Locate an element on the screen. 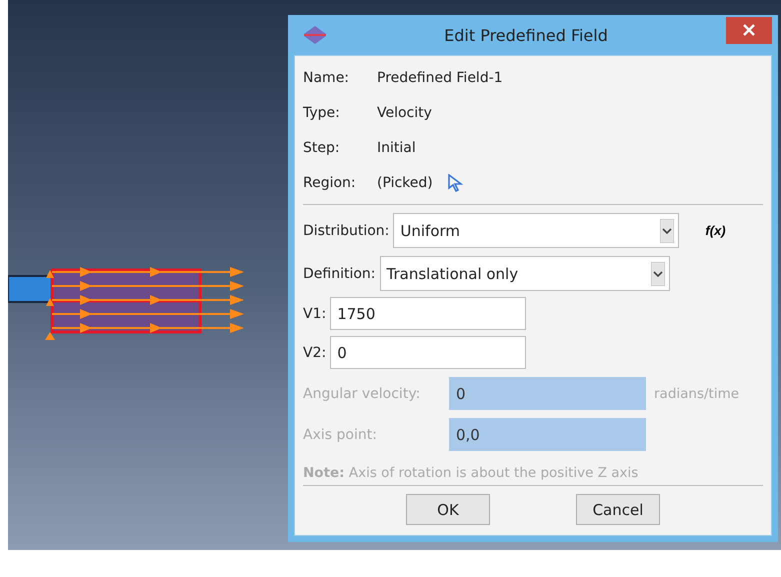 The image size is (781, 577). field-label: Step: is located at coordinates (322, 148).